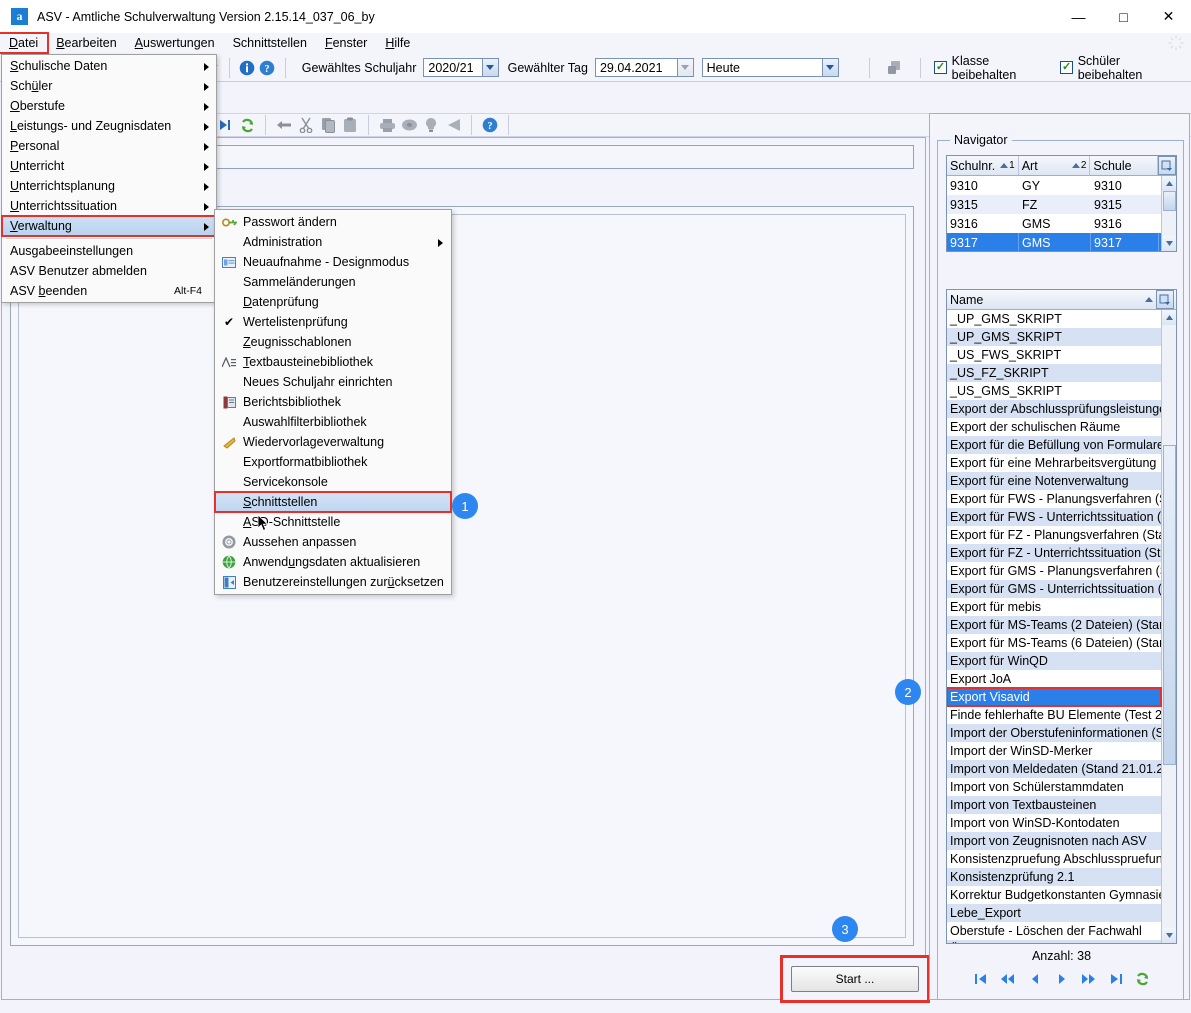 The image size is (1191, 1013). I want to click on datei-item-11: ASV beenden Alt-F4, so click(109, 291).